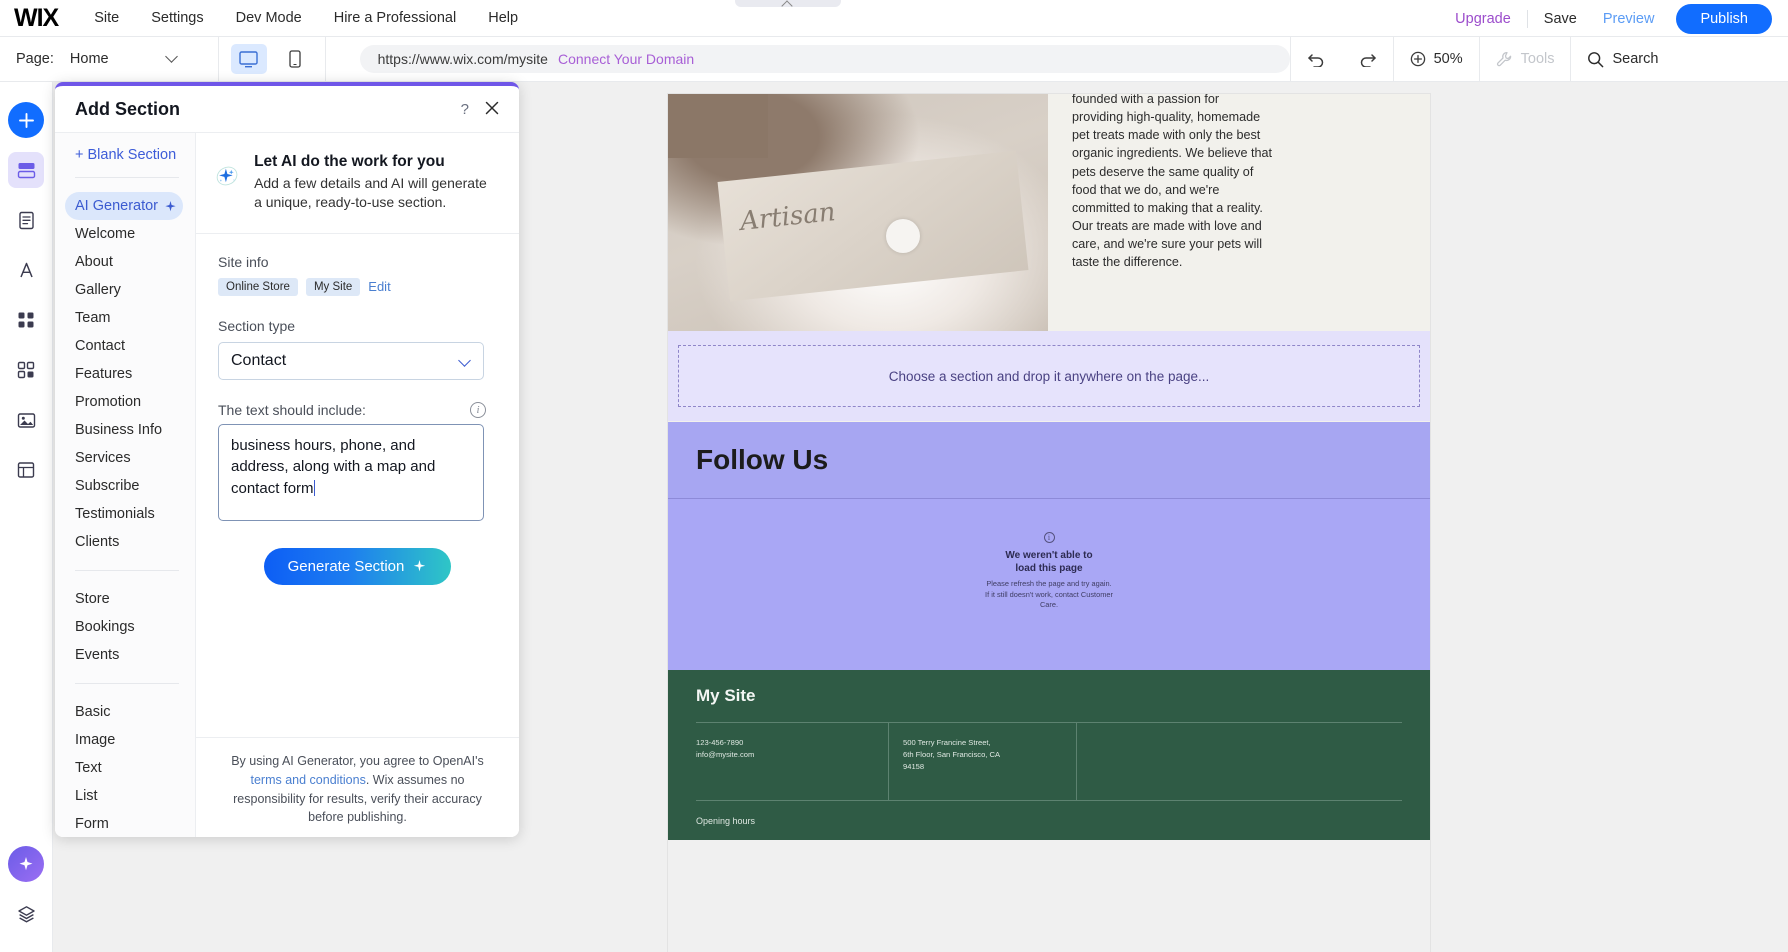  What do you see at coordinates (351, 360) in the screenshot?
I see `section-type-select: Contact` at bounding box center [351, 360].